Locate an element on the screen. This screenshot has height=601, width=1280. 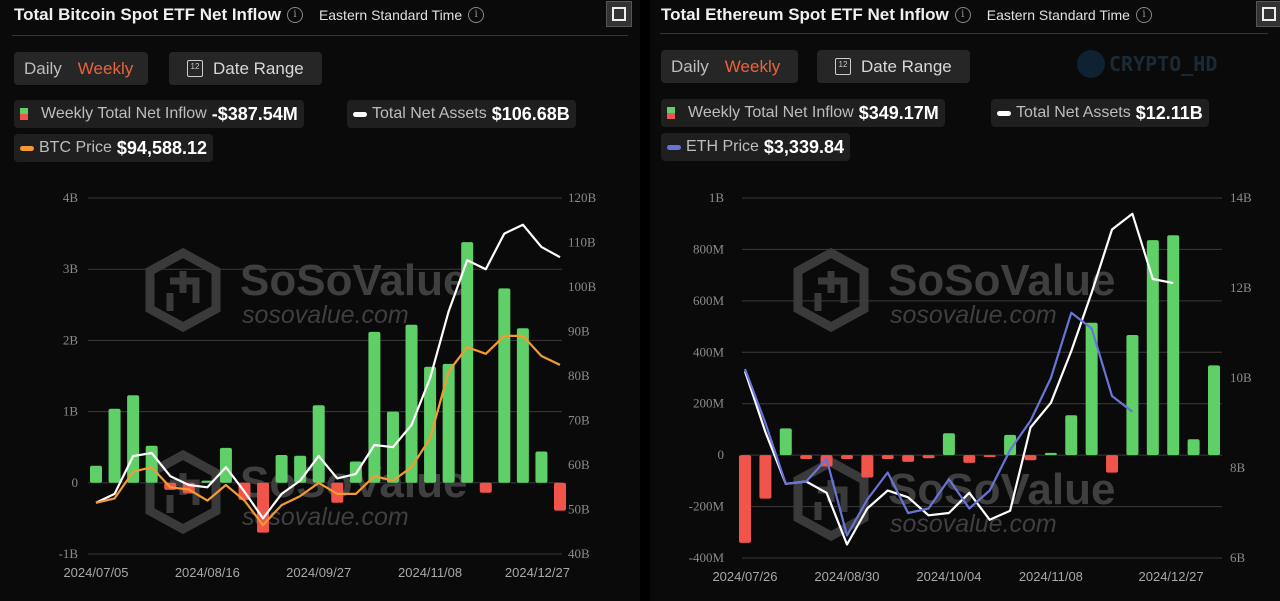
y-left-tick-label: -400M is located at coordinates (707, 557).